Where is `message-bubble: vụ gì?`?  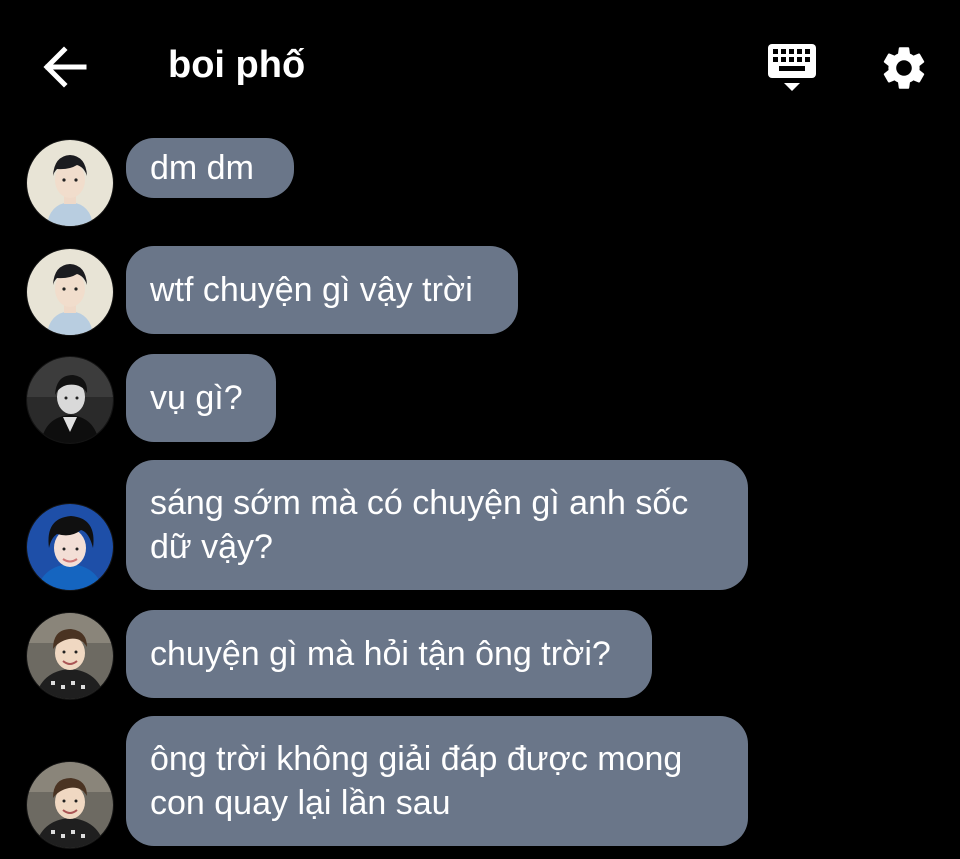
message-bubble: vụ gì? is located at coordinates (201, 398).